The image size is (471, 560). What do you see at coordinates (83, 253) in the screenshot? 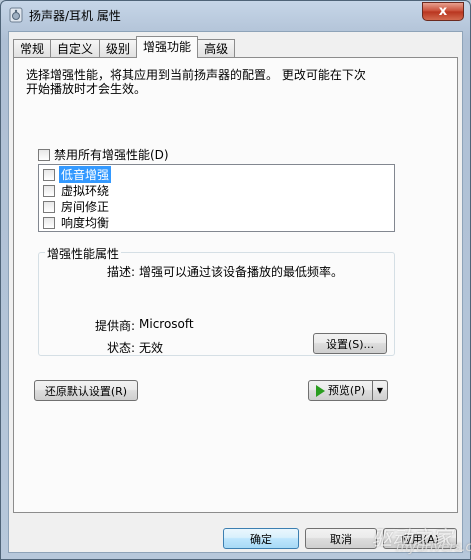
I see `group-title: 增强性能属性` at bounding box center [83, 253].